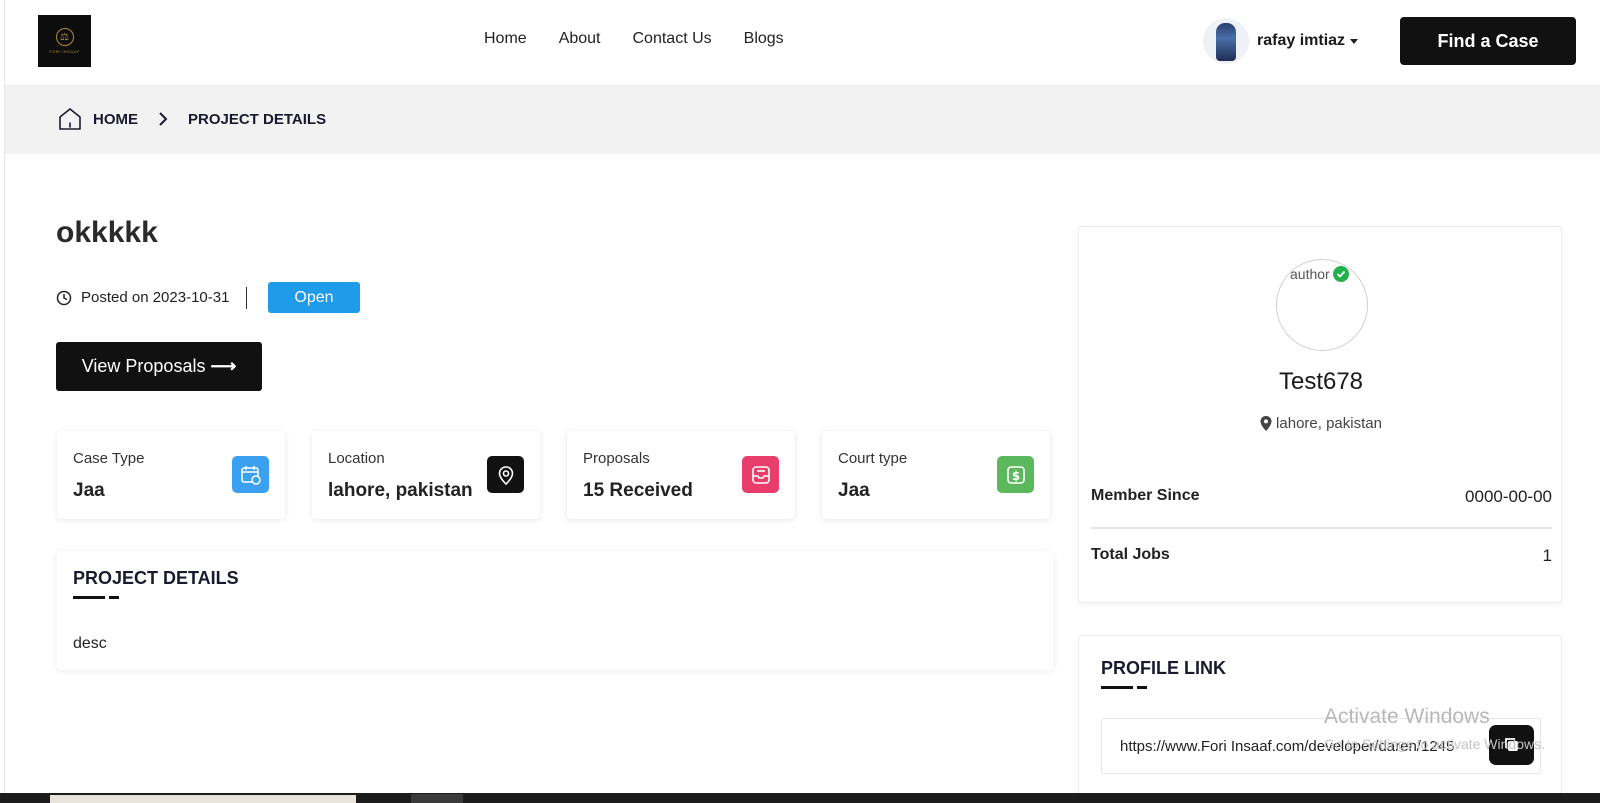  I want to click on total-jobs-value: 1, so click(1547, 555).